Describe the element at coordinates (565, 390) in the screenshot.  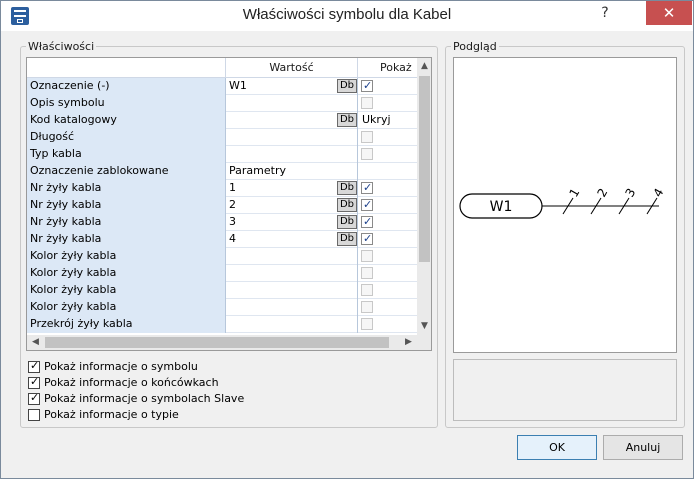
I see `preview-info-panel` at that location.